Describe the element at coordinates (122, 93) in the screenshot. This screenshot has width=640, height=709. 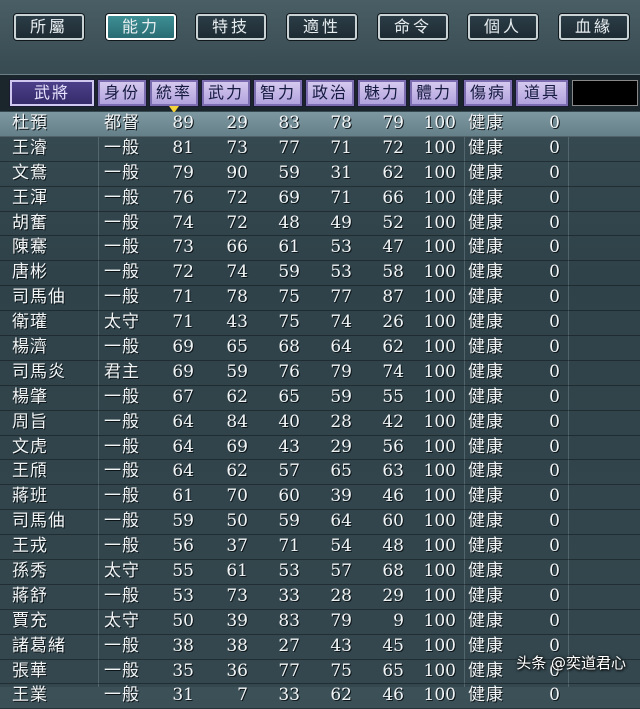
I see `header-rank: 身份` at that location.